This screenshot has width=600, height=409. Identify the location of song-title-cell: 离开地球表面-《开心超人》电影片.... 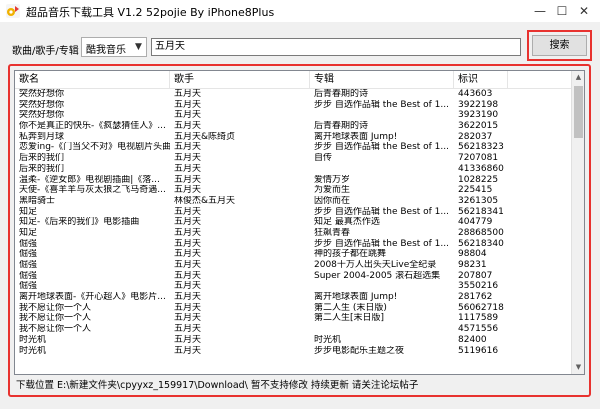
(92, 297).